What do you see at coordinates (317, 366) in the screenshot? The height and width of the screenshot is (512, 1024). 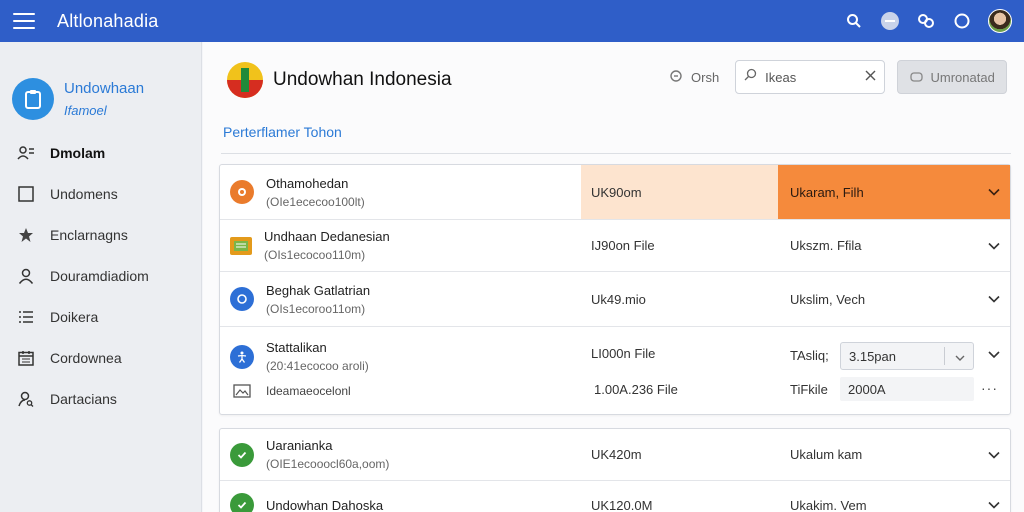 I see `row-subtitle: (20:41ecocoo aroli)` at bounding box center [317, 366].